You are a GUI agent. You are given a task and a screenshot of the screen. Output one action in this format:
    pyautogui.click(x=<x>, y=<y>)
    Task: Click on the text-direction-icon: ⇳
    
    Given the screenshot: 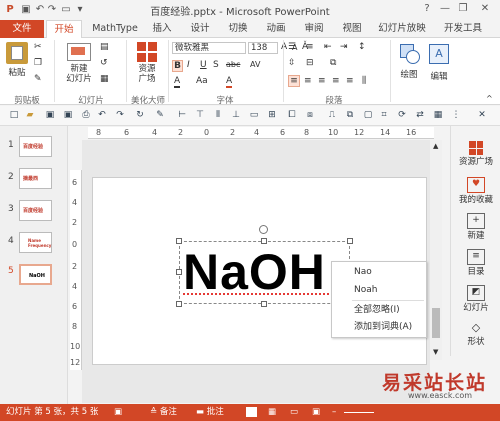 What is the action you would take?
    pyautogui.click(x=292, y=63)
    